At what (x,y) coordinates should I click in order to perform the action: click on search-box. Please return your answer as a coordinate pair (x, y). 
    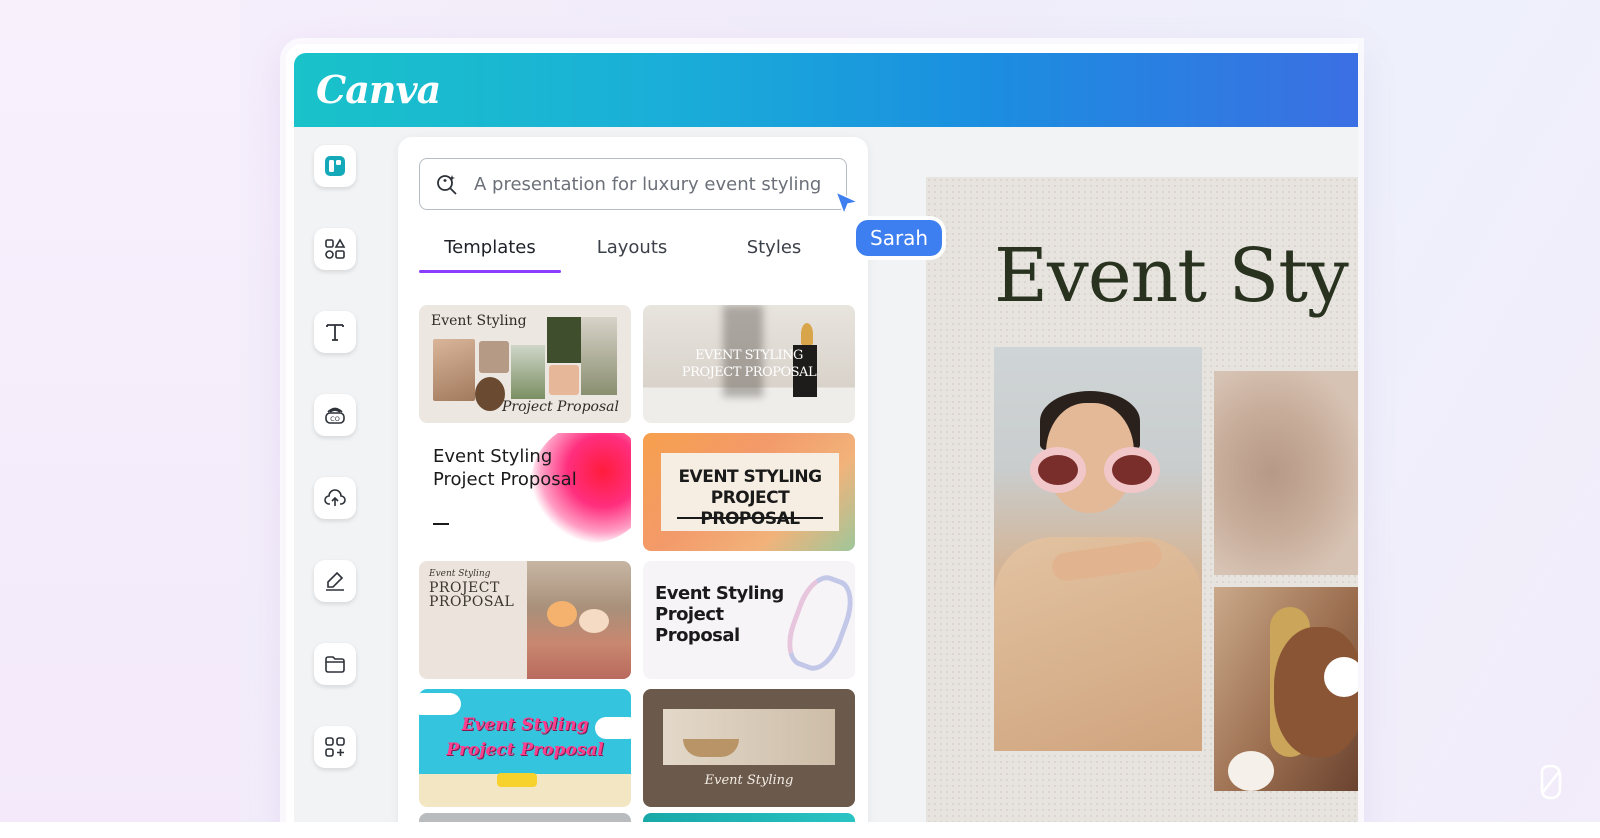
    Looking at the image, I should click on (633, 184).